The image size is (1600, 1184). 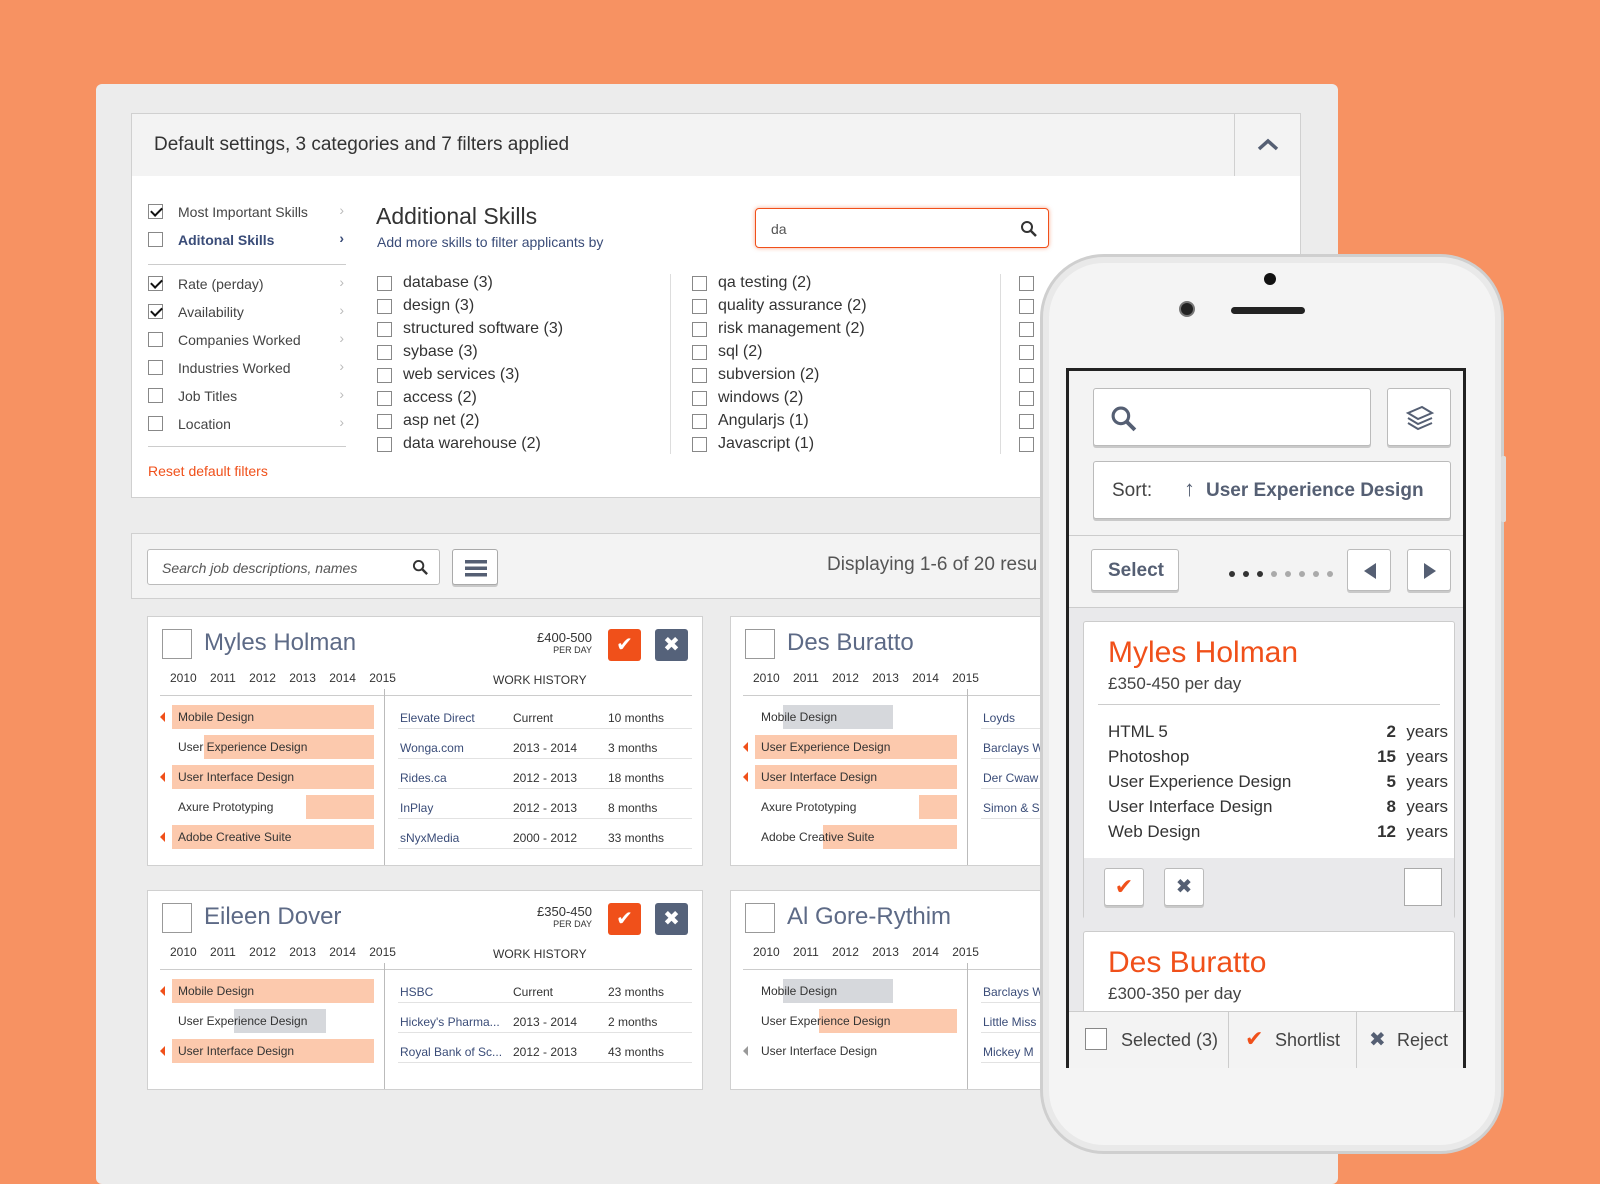 What do you see at coordinates (1429, 570) in the screenshot?
I see `next-page-button` at bounding box center [1429, 570].